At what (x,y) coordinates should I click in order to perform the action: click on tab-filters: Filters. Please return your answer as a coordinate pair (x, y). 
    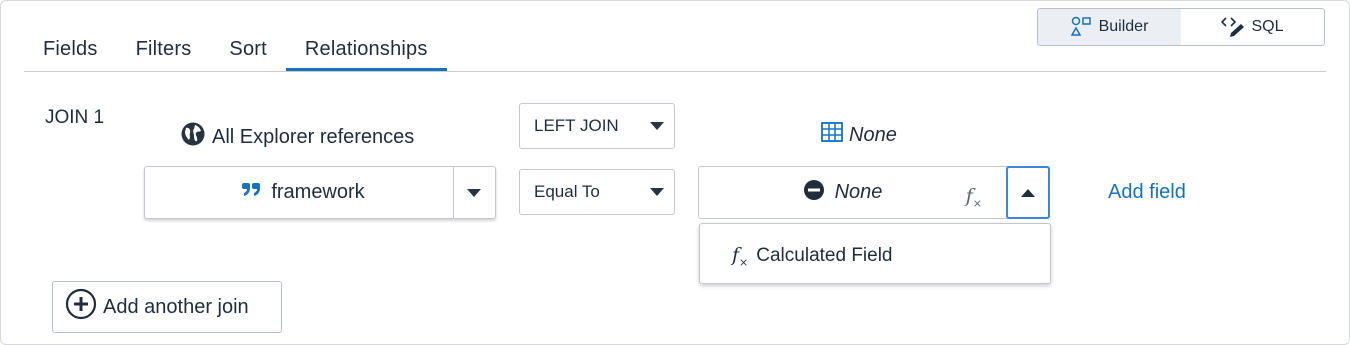
    Looking at the image, I should click on (164, 51).